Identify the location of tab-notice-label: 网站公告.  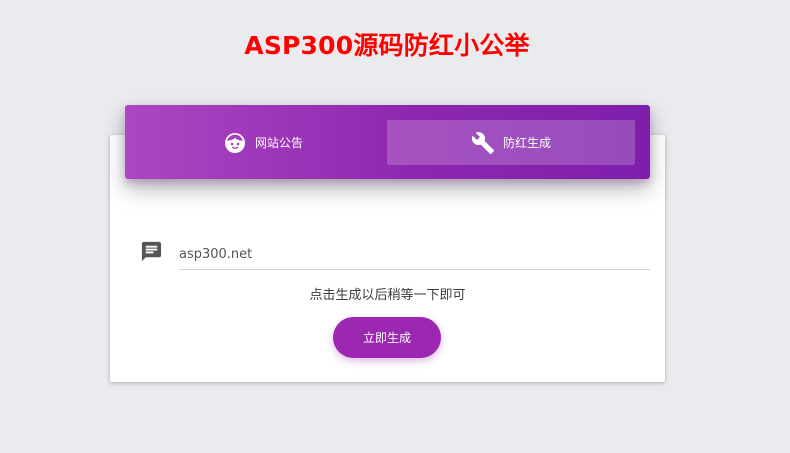
(278, 143).